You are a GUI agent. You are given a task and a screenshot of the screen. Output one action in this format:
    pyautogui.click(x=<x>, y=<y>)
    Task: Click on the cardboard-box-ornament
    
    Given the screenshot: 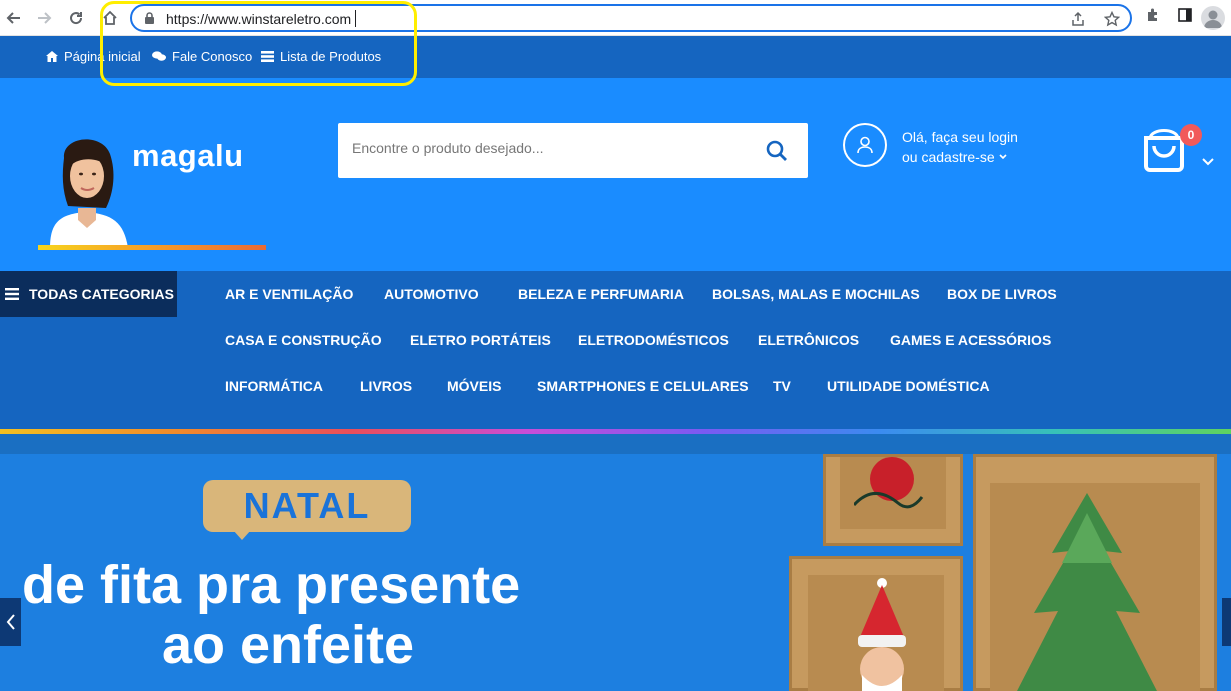 What is the action you would take?
    pyautogui.click(x=893, y=500)
    